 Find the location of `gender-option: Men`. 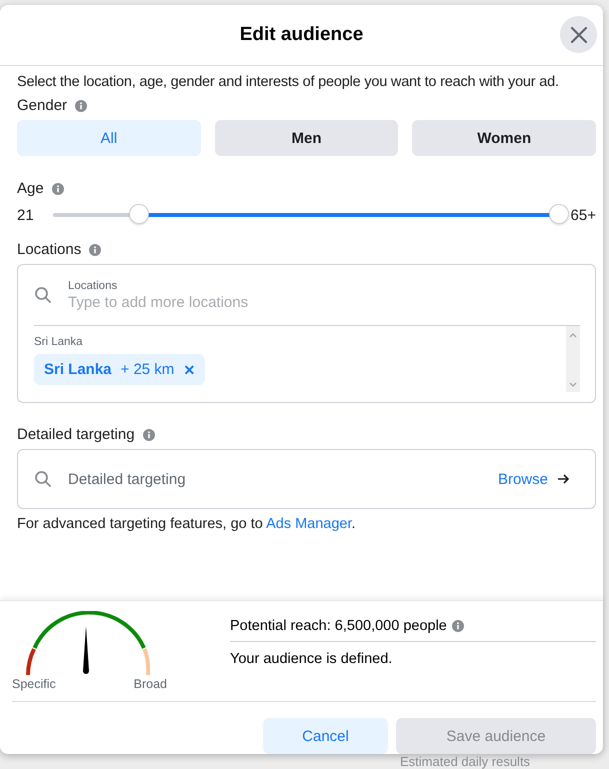

gender-option: Men is located at coordinates (306, 138).